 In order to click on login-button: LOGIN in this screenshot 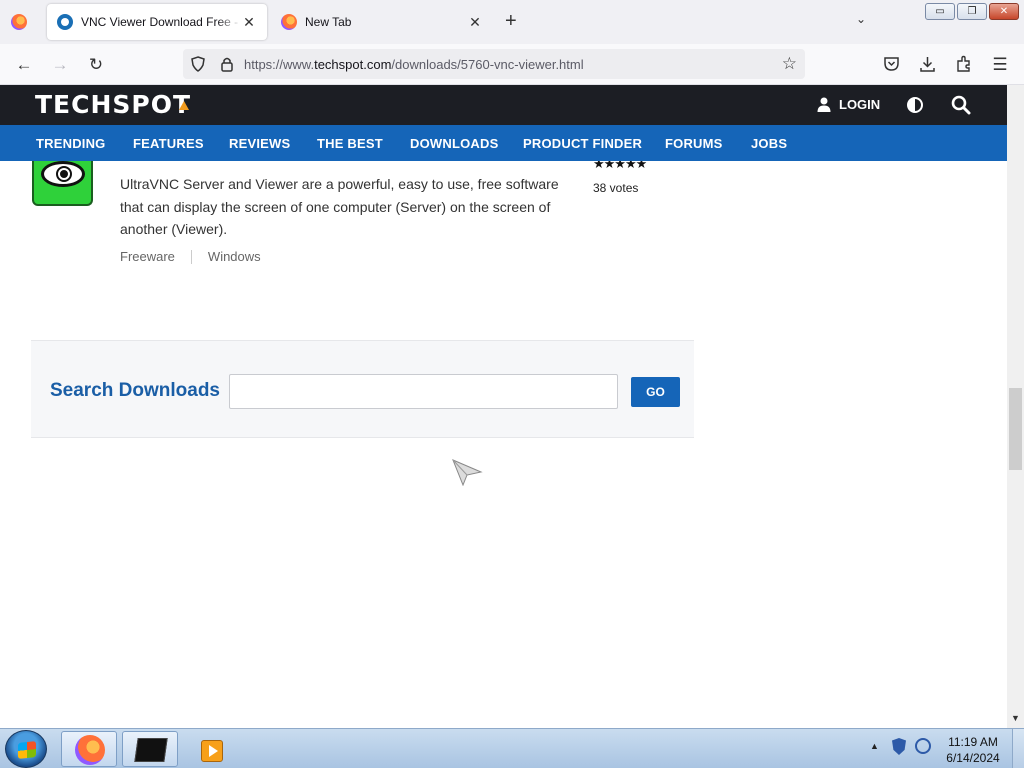, I will do `click(848, 104)`.